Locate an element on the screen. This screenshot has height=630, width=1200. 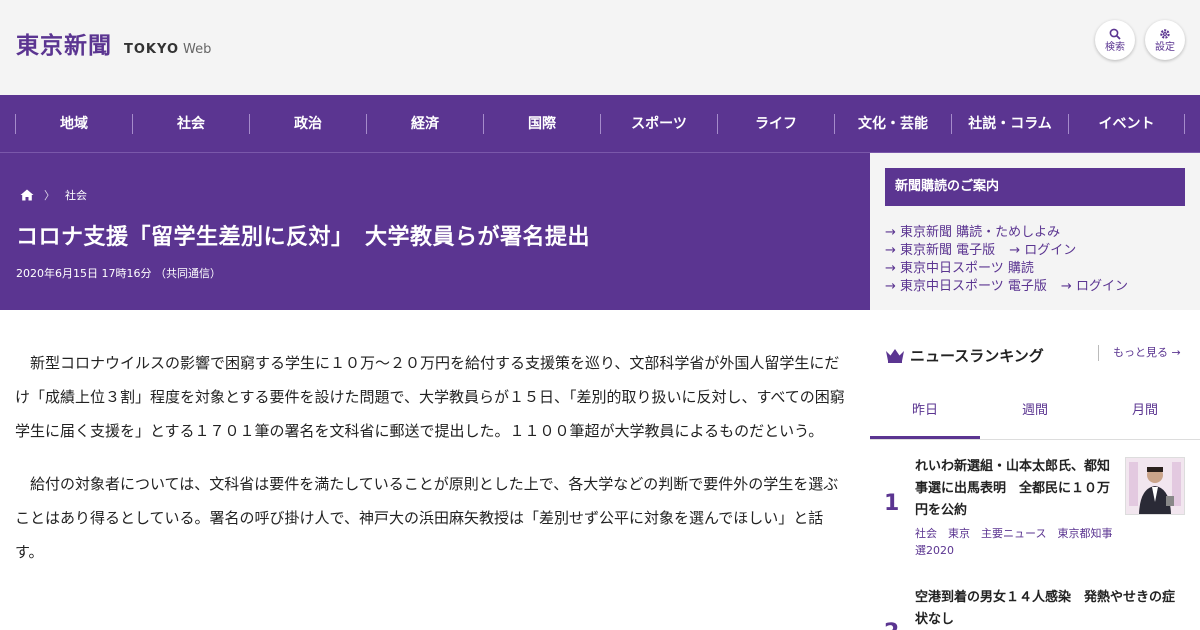
rank-number: 1 is located at coordinates (892, 503).